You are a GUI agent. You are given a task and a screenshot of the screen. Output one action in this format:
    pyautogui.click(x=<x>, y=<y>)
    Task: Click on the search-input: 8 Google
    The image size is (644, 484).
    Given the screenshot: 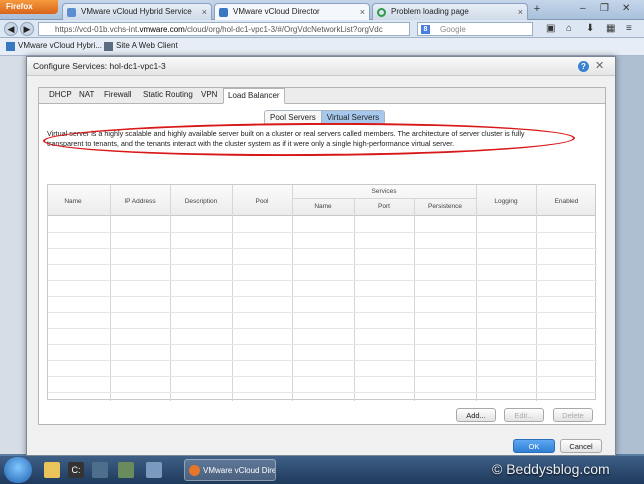 What is the action you would take?
    pyautogui.click(x=475, y=29)
    